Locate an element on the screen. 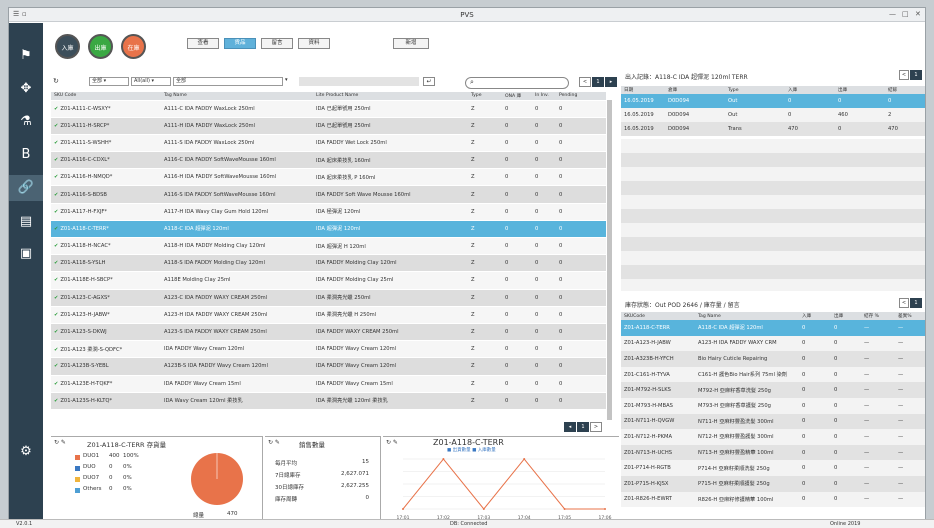 This screenshot has width=934, height=528. folder-icon: ▣ is located at coordinates (26, 254).